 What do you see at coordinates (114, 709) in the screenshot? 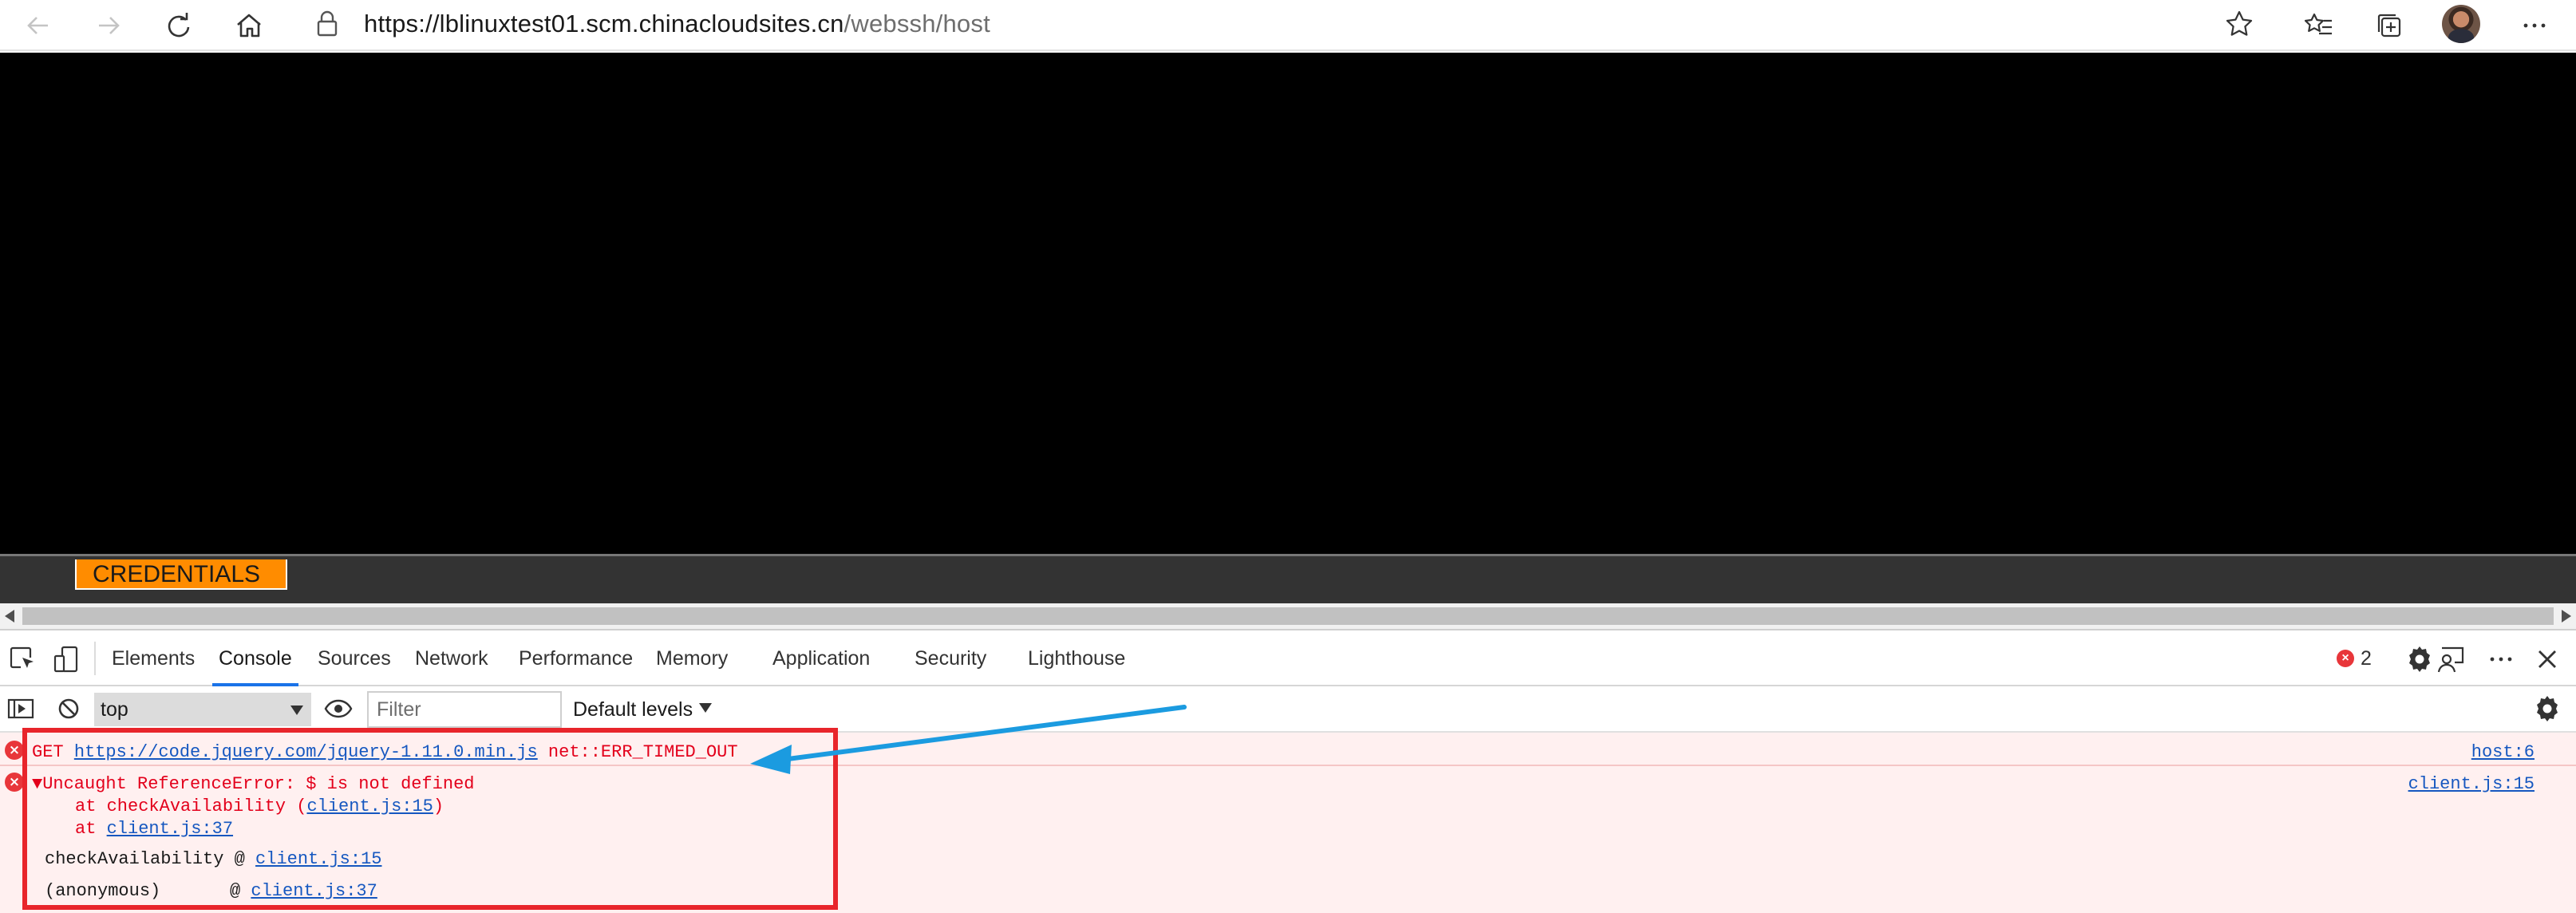
I see `context-value: top` at bounding box center [114, 709].